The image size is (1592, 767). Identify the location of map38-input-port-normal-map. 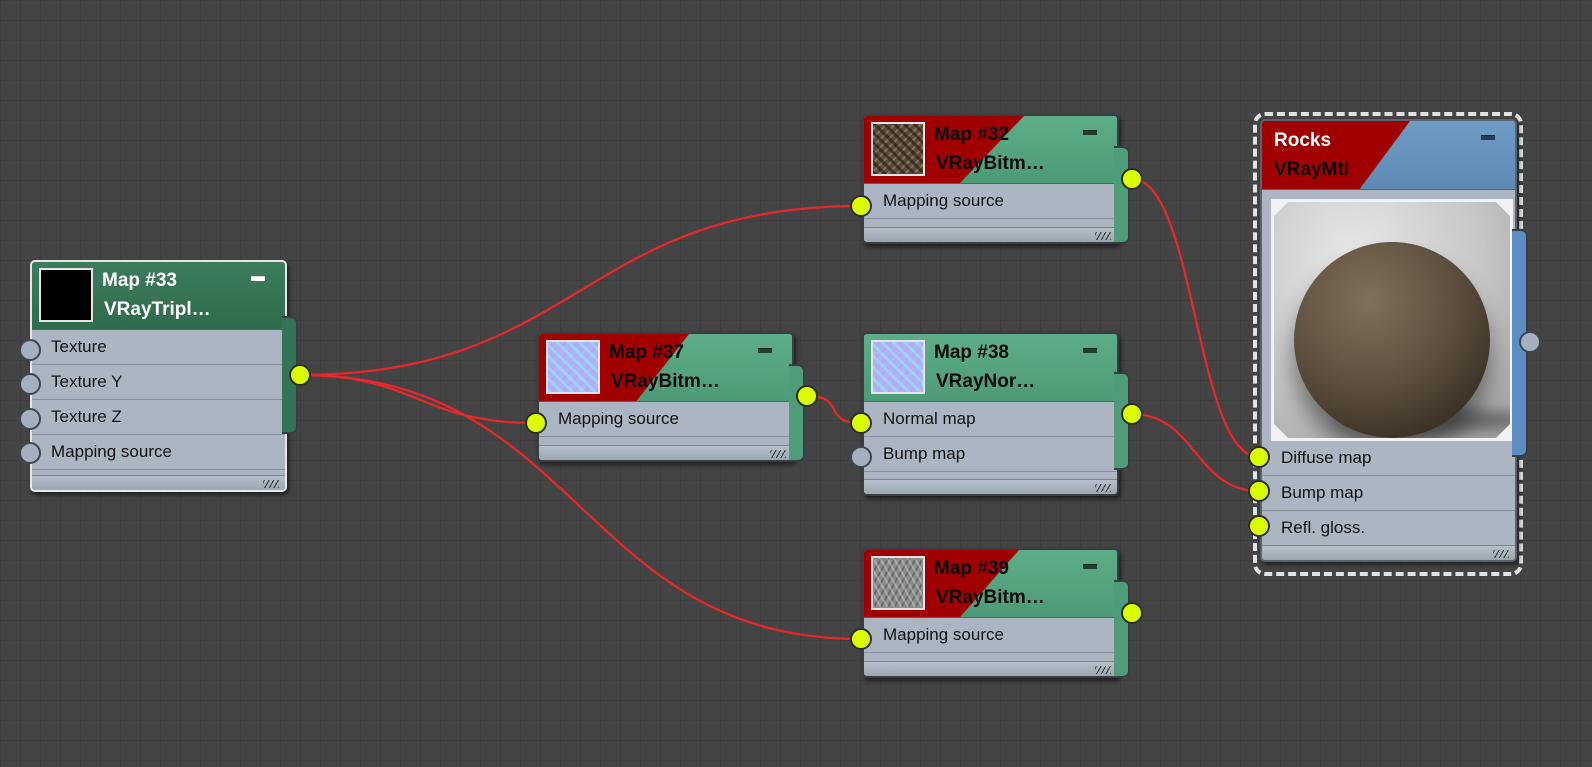
(861, 423).